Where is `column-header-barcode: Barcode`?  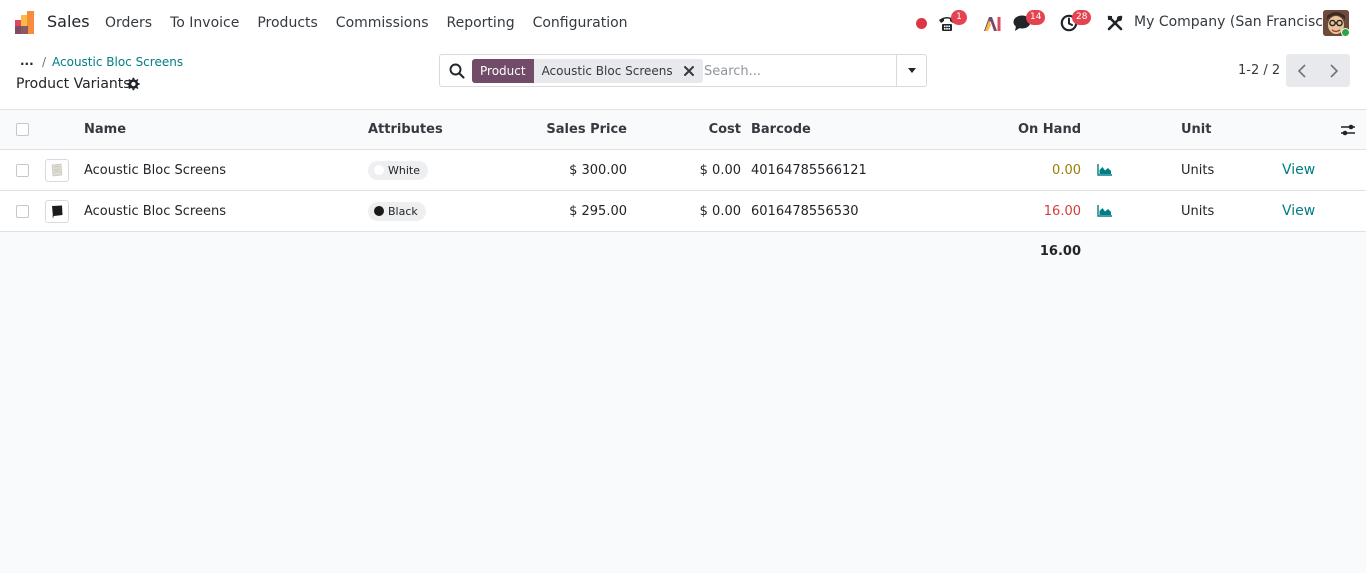 column-header-barcode: Barcode is located at coordinates (781, 129).